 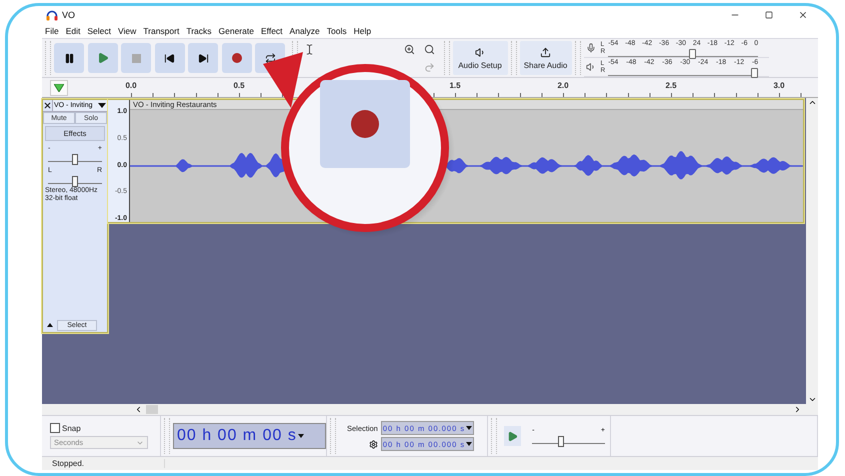 I want to click on ruler-label: 2.0, so click(x=563, y=85).